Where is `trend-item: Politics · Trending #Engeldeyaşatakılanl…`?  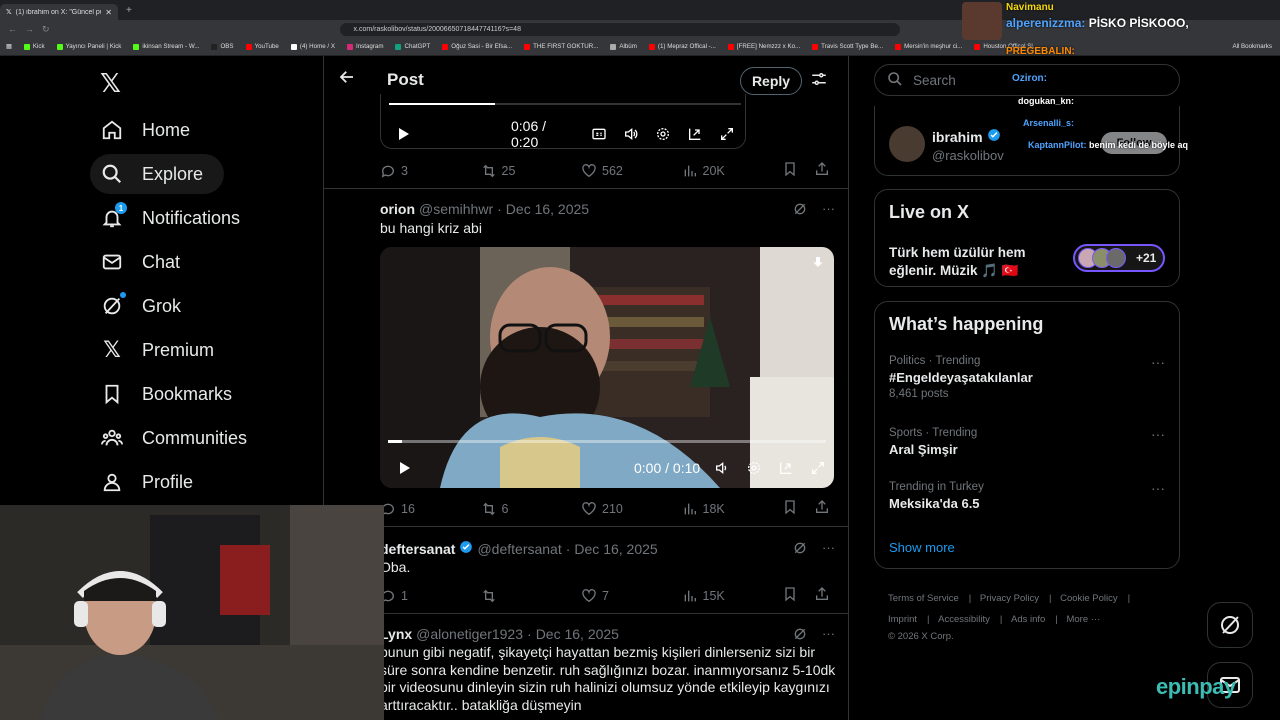
trend-item: Politics · Trending #Engeldeyaşatakılanl… is located at coordinates (961, 377).